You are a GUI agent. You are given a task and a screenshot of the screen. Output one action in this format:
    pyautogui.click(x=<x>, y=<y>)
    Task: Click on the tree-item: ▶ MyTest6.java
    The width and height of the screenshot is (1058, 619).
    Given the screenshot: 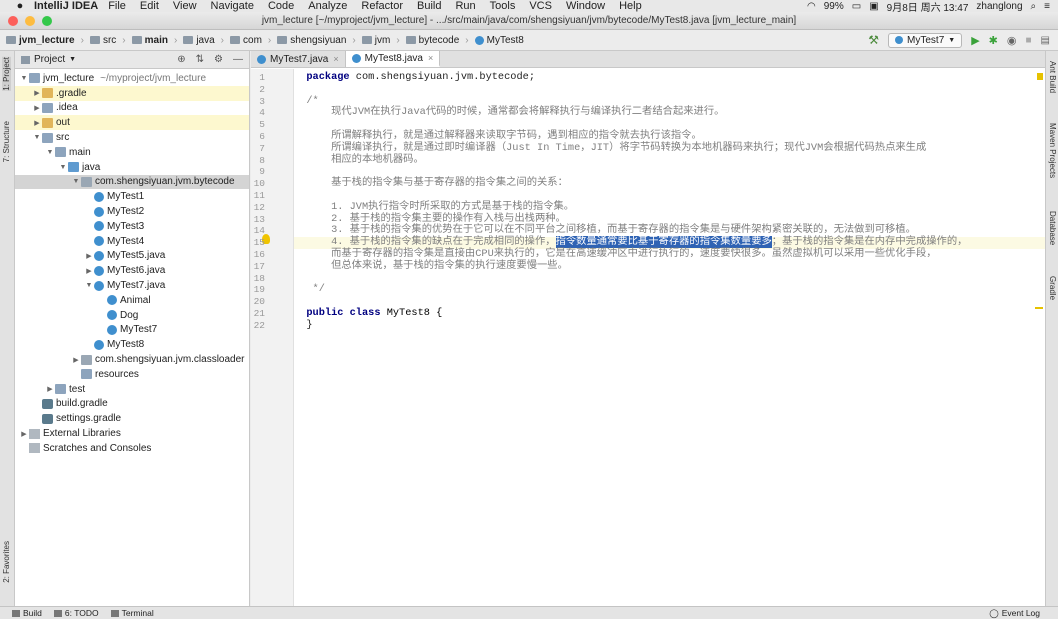 What is the action you would take?
    pyautogui.click(x=132, y=270)
    